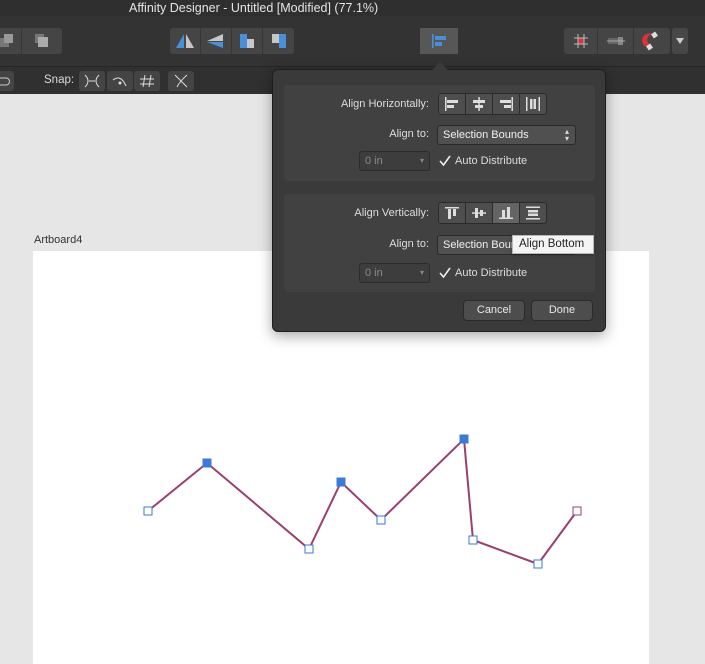 Image resolution: width=705 pixels, height=664 pixels. I want to click on distribute-horizontal-icon, so click(533, 104).